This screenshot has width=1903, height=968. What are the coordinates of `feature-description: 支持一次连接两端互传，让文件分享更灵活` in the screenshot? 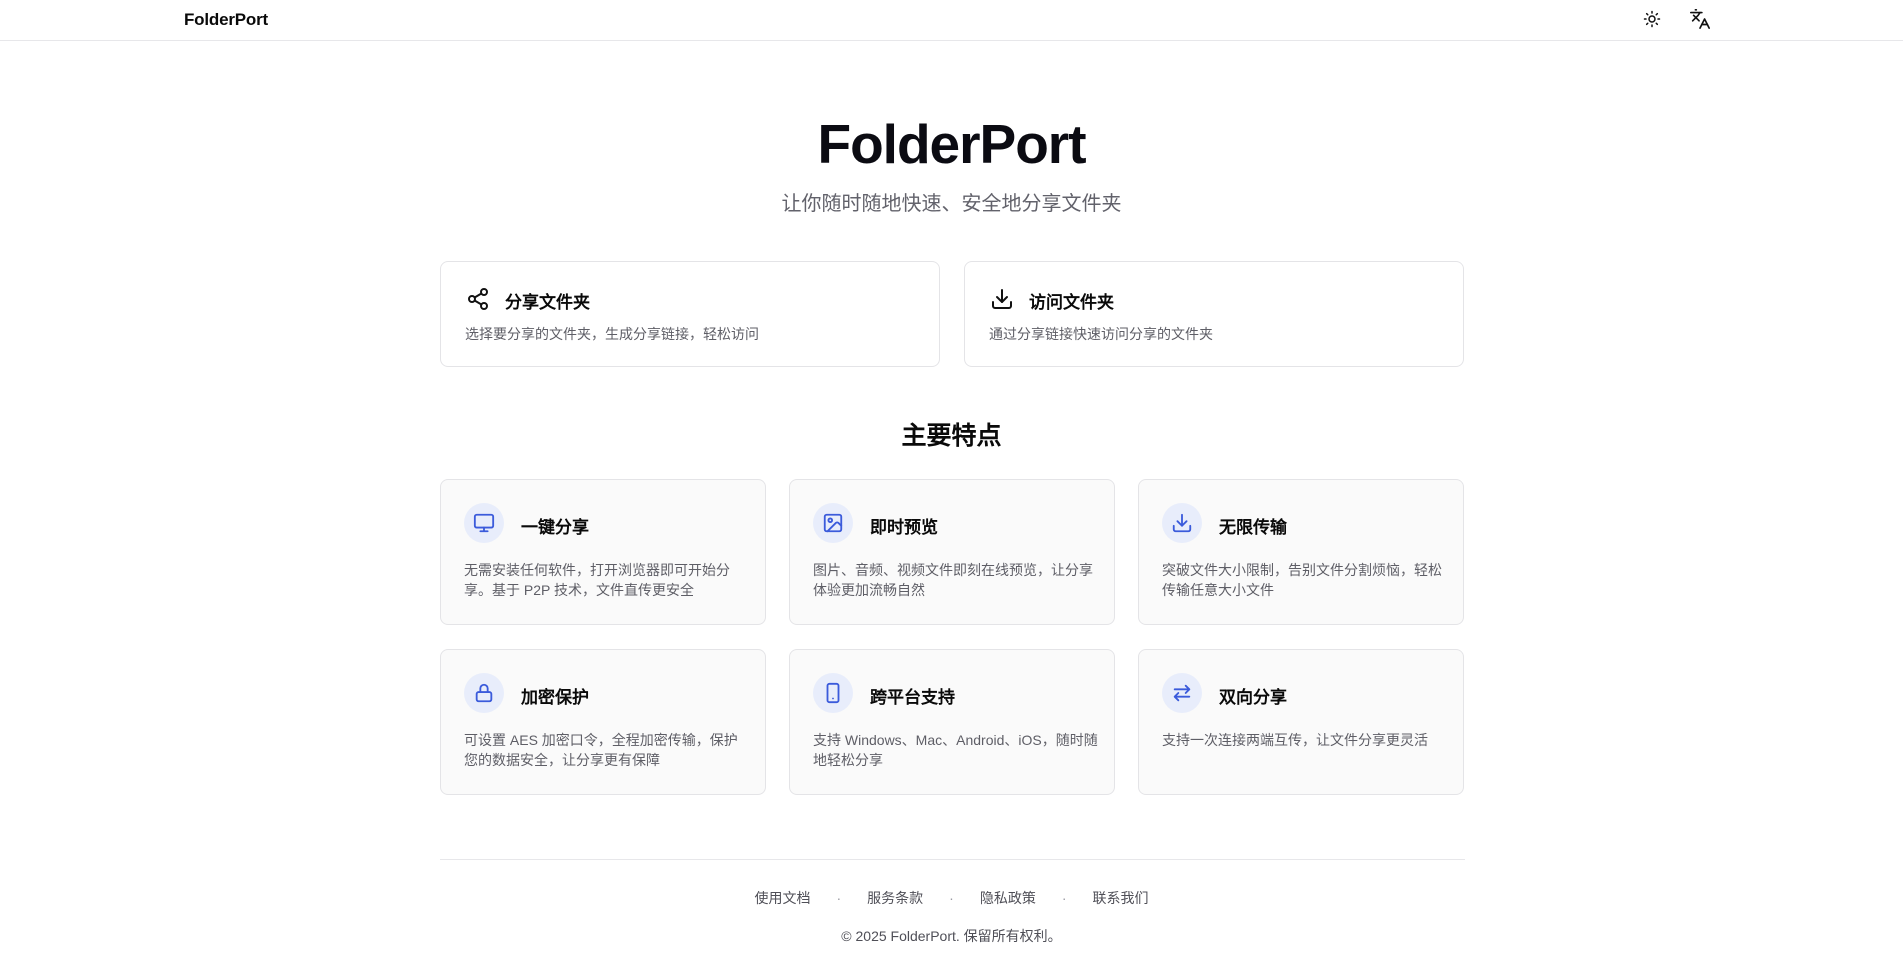 It's located at (1295, 740).